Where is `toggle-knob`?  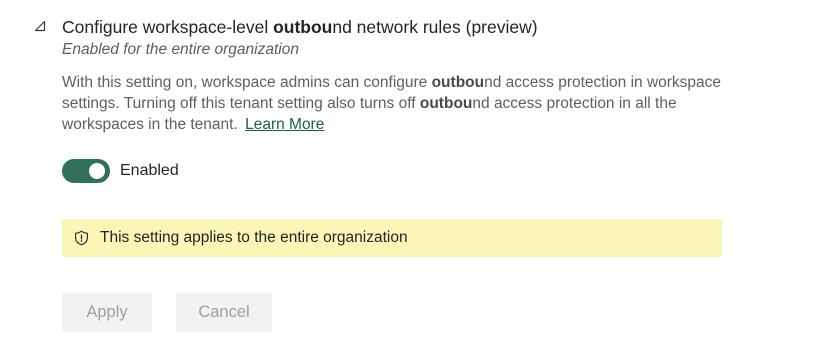
toggle-knob is located at coordinates (97, 171).